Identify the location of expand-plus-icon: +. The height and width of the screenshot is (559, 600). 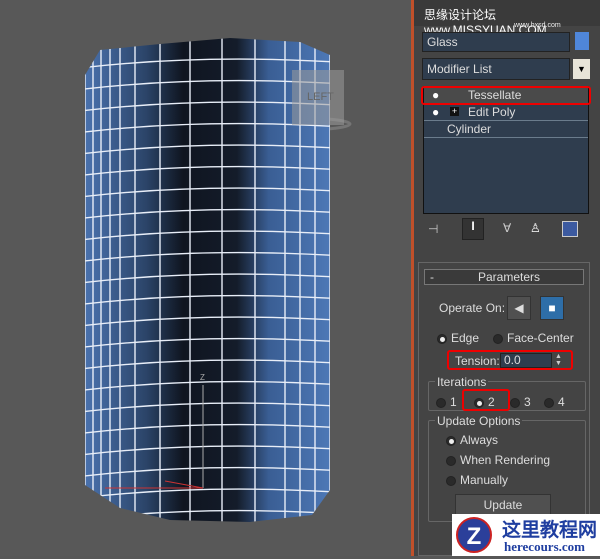
(454, 111).